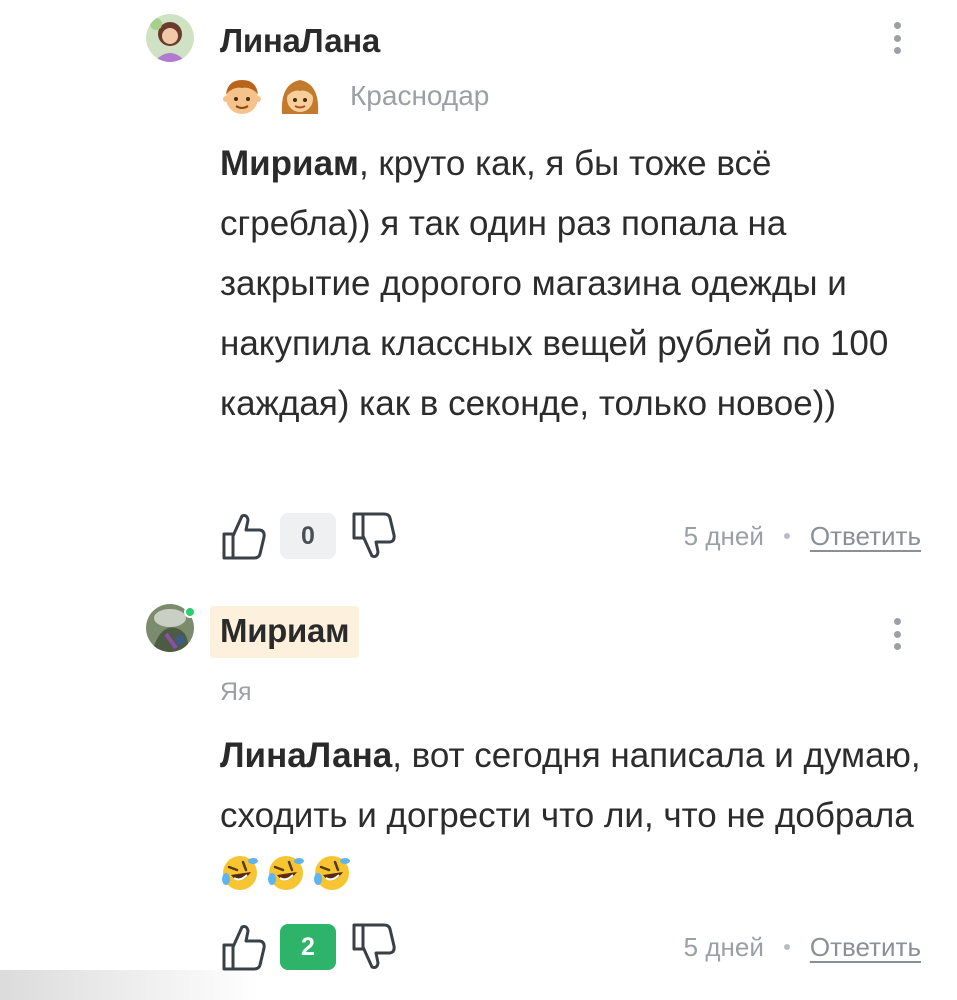  I want to click on user-avatar, so click(170, 38).